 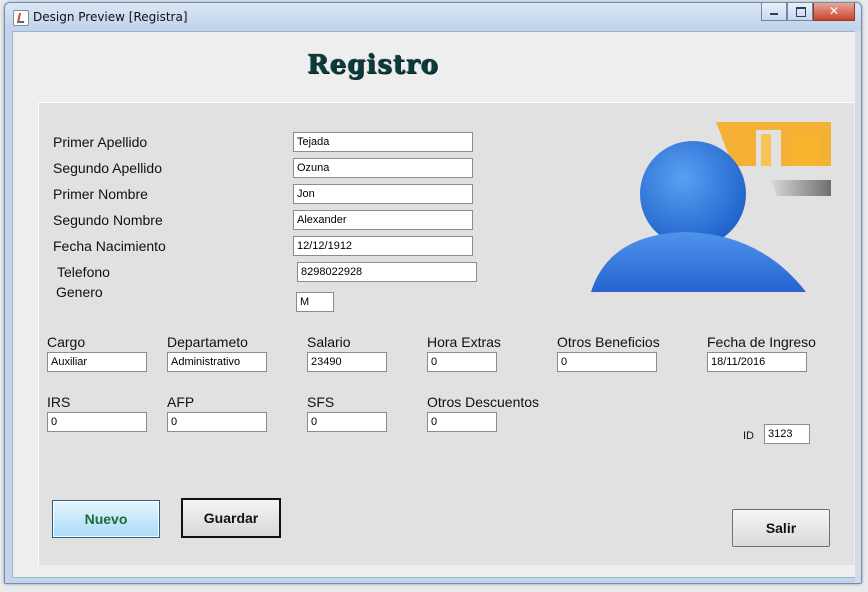 What do you see at coordinates (781, 528) in the screenshot?
I see `salir-button: Salir` at bounding box center [781, 528].